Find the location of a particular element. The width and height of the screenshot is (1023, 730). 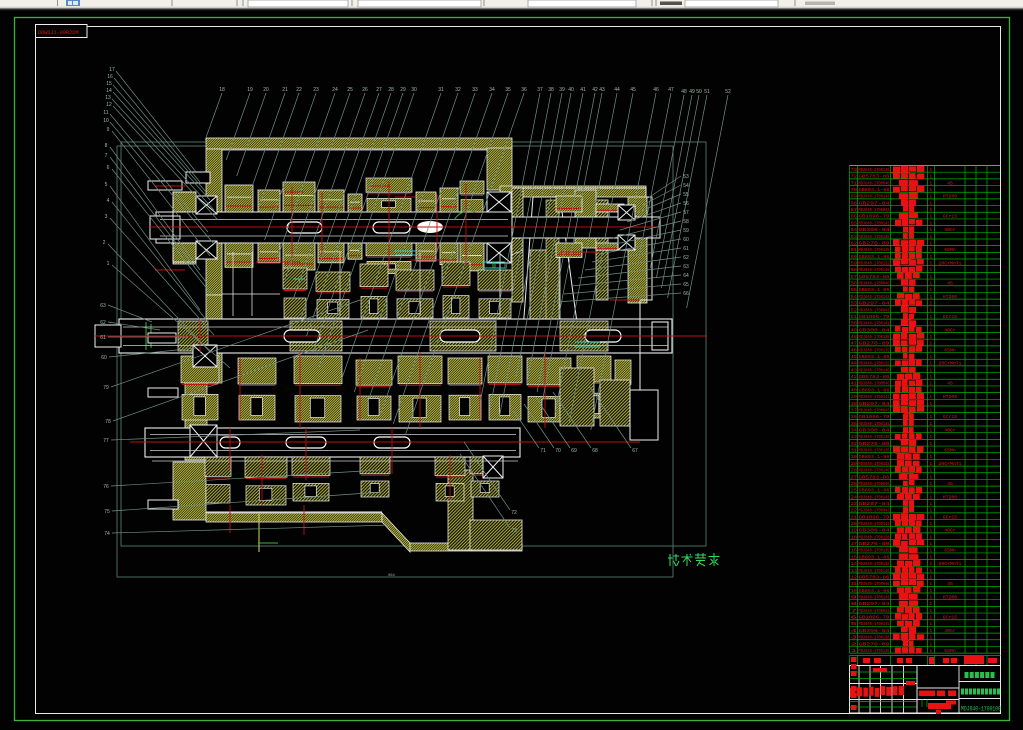

svg-text: 20 is located at coordinates (266, 90).